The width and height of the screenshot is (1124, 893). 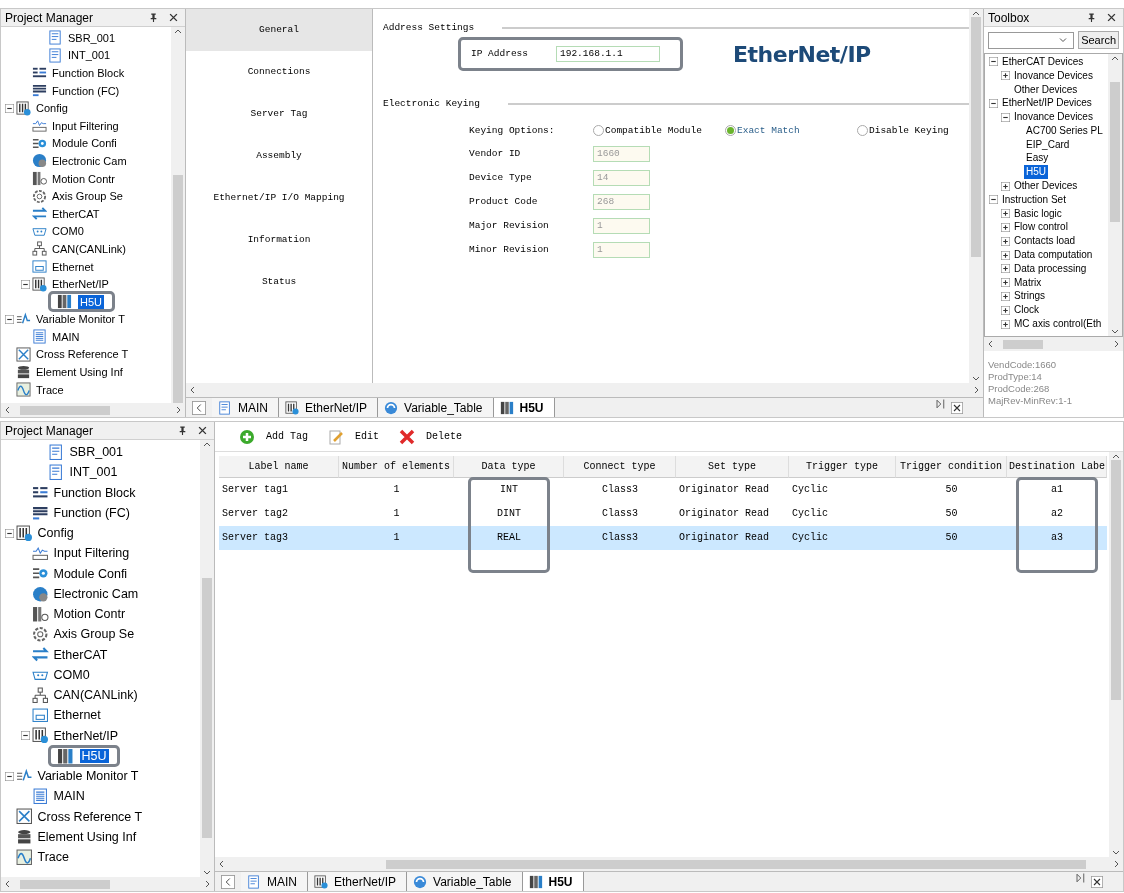 What do you see at coordinates (663, 490) in the screenshot?
I see `table-row: Server tag1 1 INT Class3 Originator Read Cyclic 50 a1` at bounding box center [663, 490].